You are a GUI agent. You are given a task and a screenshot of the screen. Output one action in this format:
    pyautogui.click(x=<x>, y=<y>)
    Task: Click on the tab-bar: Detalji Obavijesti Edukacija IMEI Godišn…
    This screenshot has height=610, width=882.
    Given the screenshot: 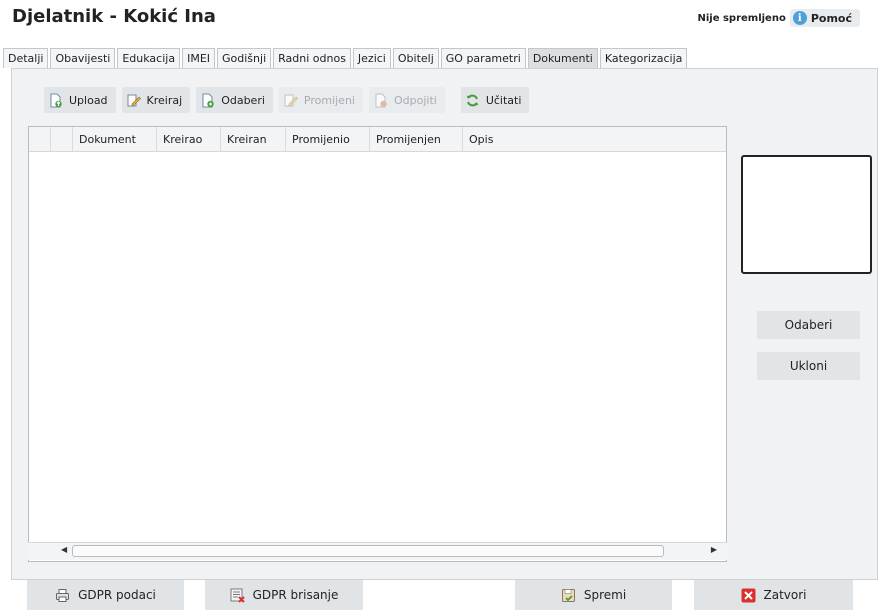 What is the action you would take?
    pyautogui.click(x=345, y=58)
    